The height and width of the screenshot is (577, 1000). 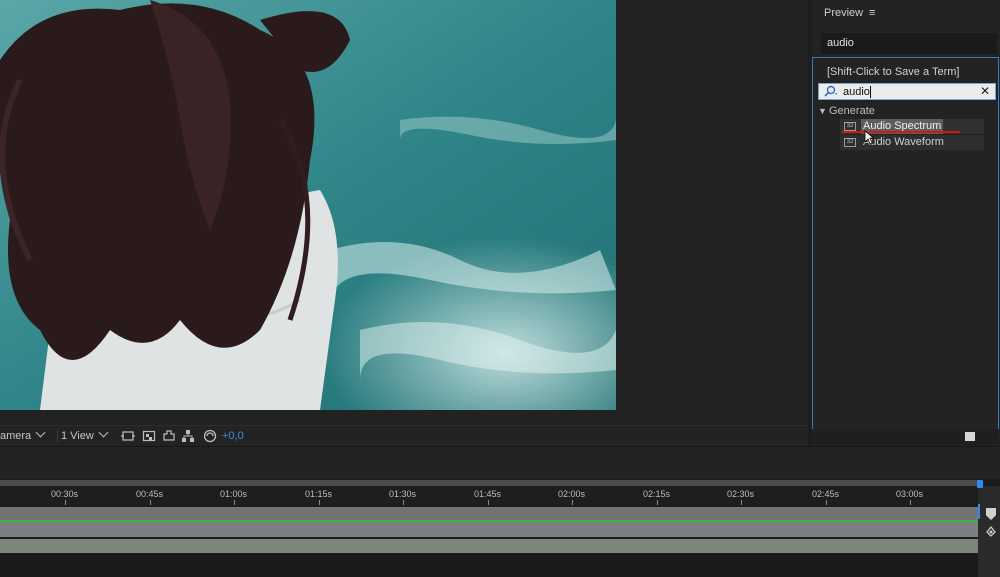 I want to click on tick-label: 00:30s, so click(x=65, y=494).